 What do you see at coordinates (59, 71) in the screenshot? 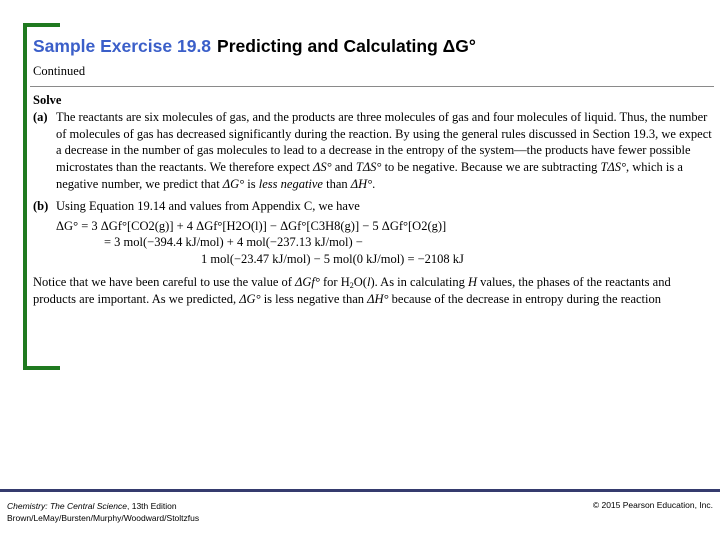
I see `continued-label: Continued` at bounding box center [59, 71].